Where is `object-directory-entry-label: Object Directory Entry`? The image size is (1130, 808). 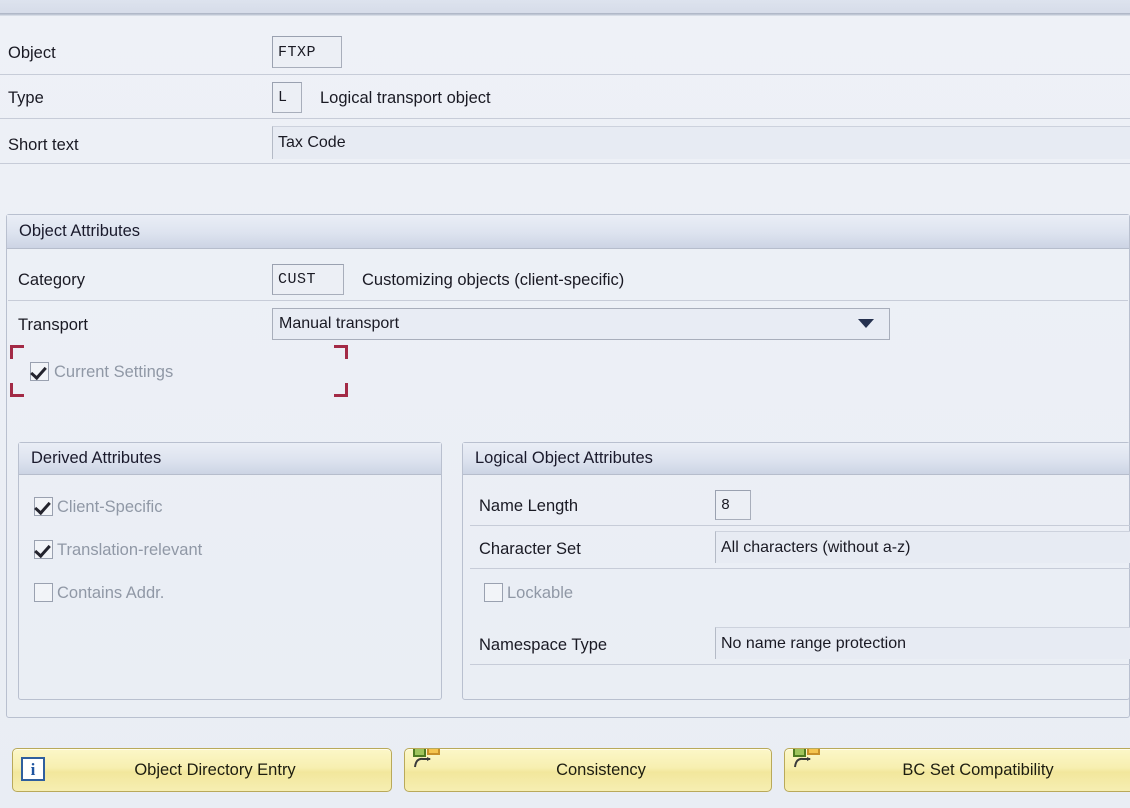 object-directory-entry-label: Object Directory Entry is located at coordinates (215, 769).